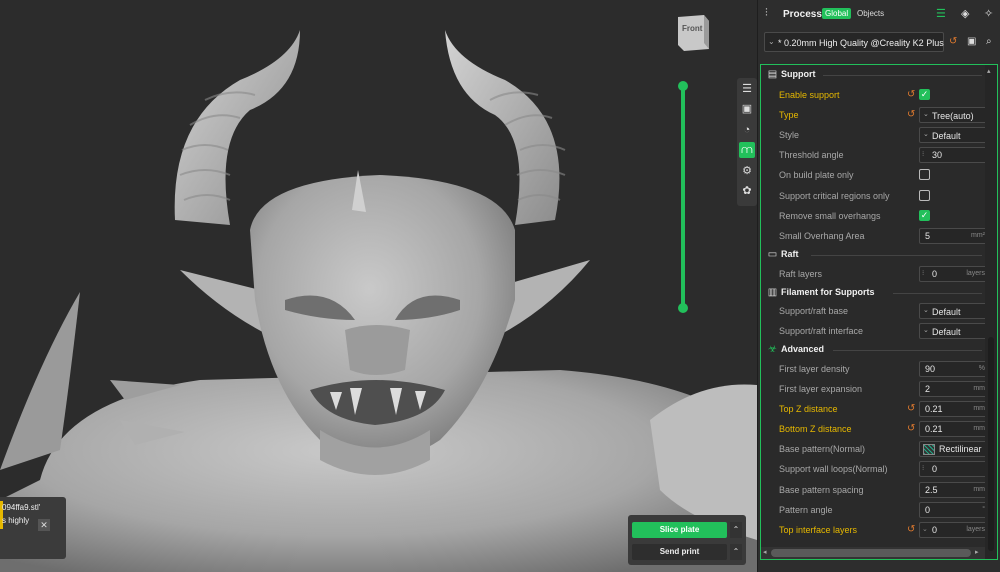 Image resolution: width=1000 pixels, height=572 pixels. Describe the element at coordinates (924, 215) in the screenshot. I see `remove-small-overhangs-checkbox: ✓` at that location.